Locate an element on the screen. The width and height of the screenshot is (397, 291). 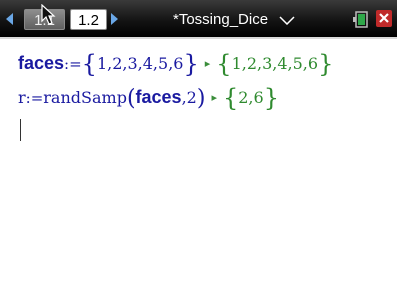
close-icon is located at coordinates (384, 18).